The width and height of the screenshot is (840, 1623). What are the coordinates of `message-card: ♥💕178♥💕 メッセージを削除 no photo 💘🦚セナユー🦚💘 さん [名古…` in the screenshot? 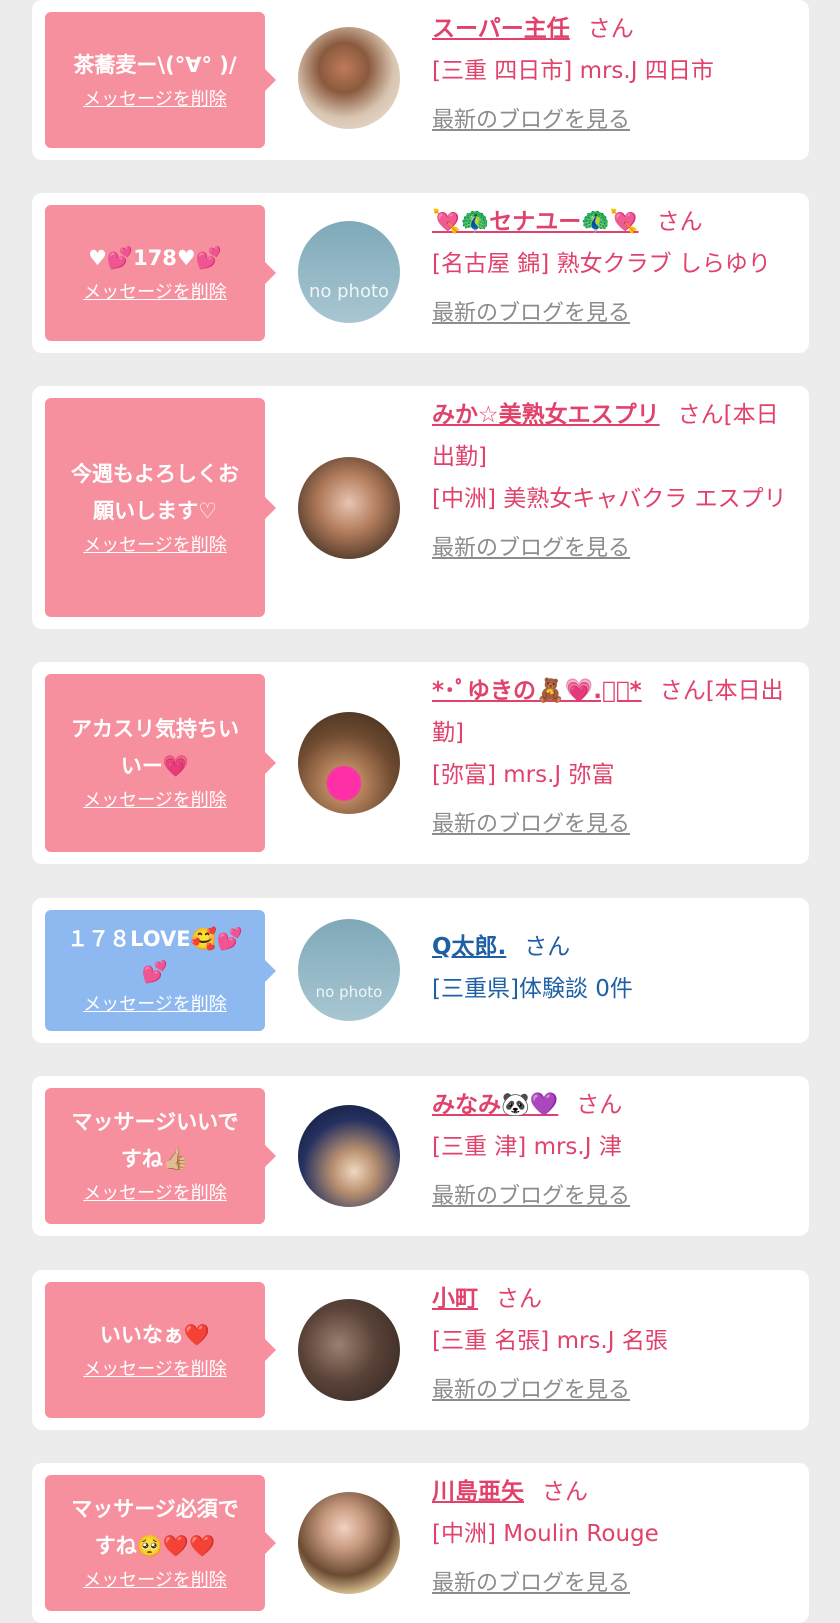 It's located at (420, 273).